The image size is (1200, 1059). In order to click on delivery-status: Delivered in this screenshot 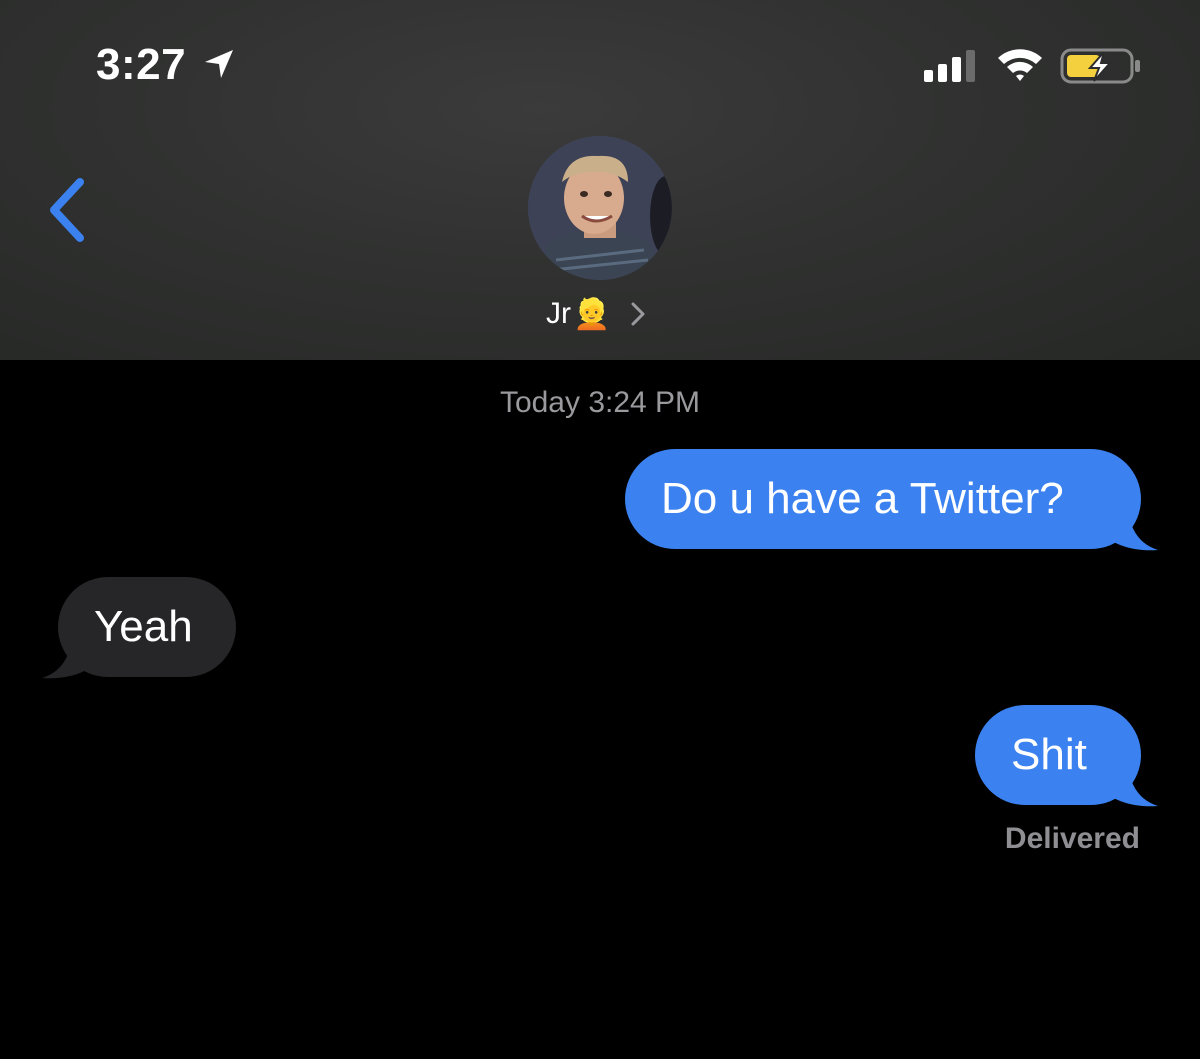, I will do `click(1072, 838)`.